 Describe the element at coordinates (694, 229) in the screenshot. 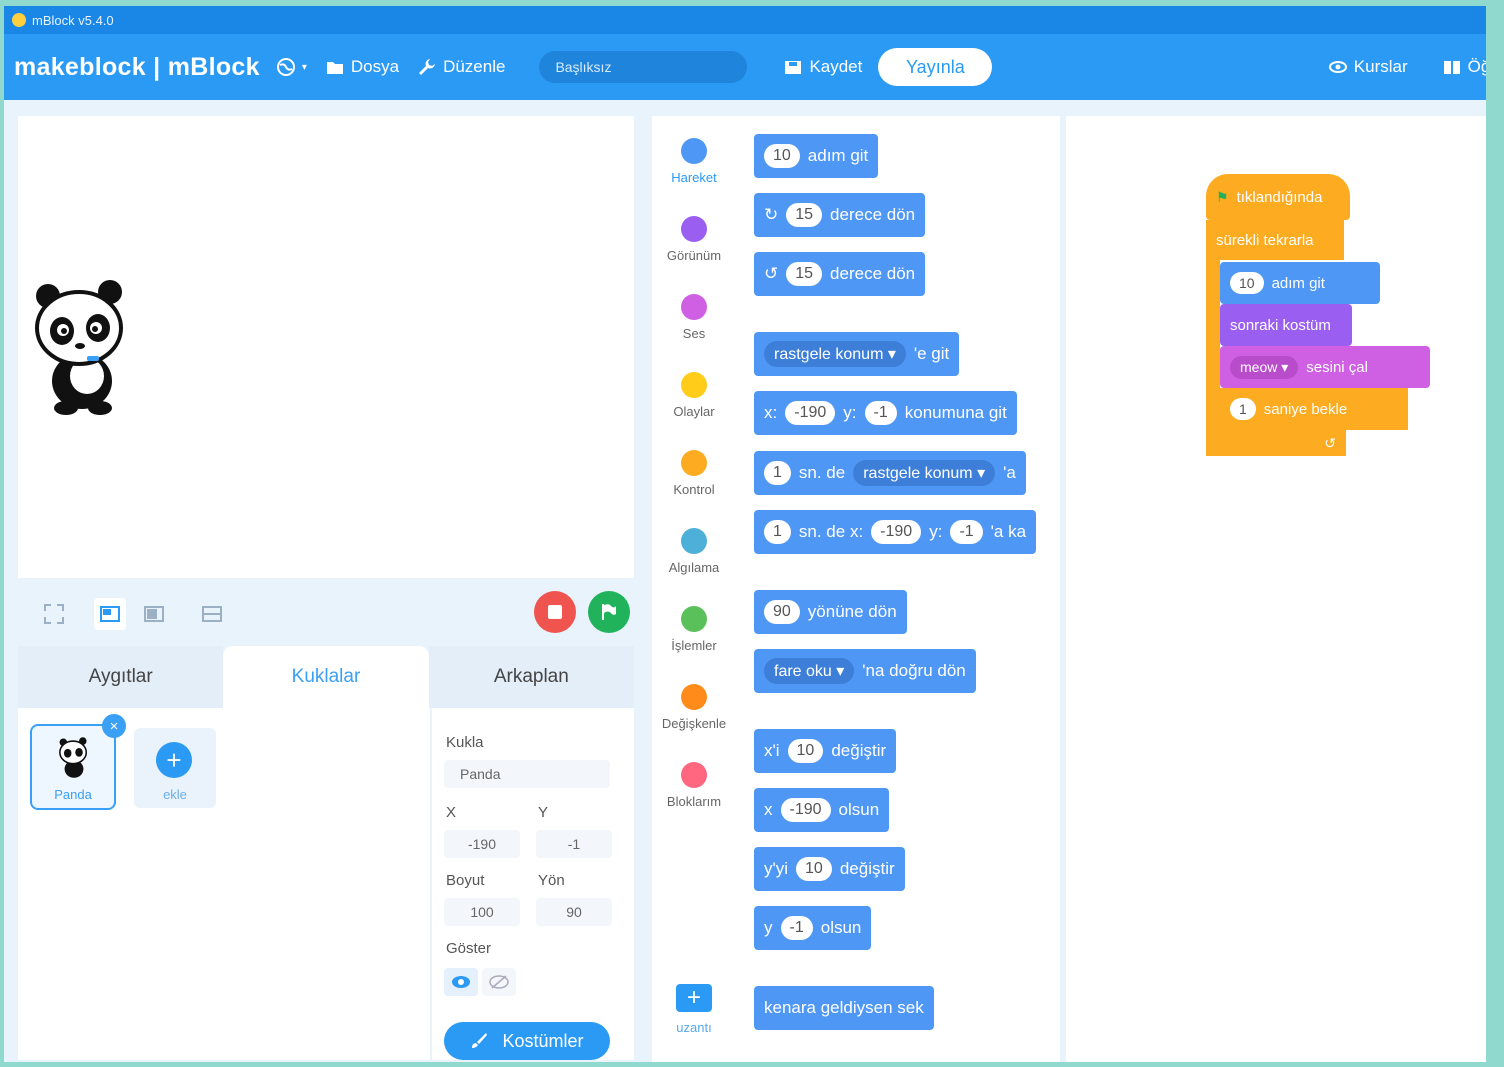

I see `looks-dot-icon` at that location.